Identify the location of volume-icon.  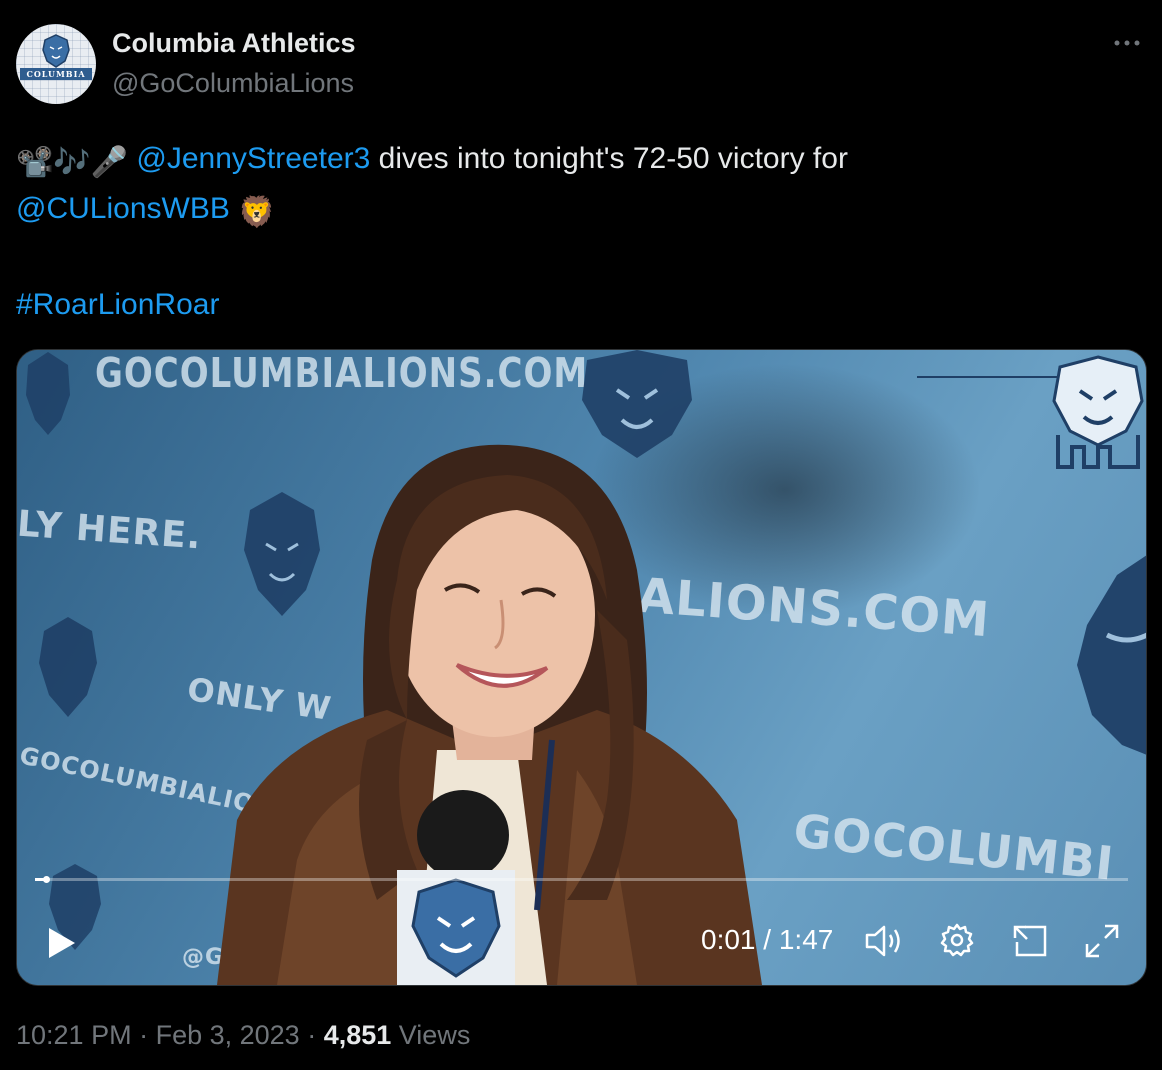
(884, 941).